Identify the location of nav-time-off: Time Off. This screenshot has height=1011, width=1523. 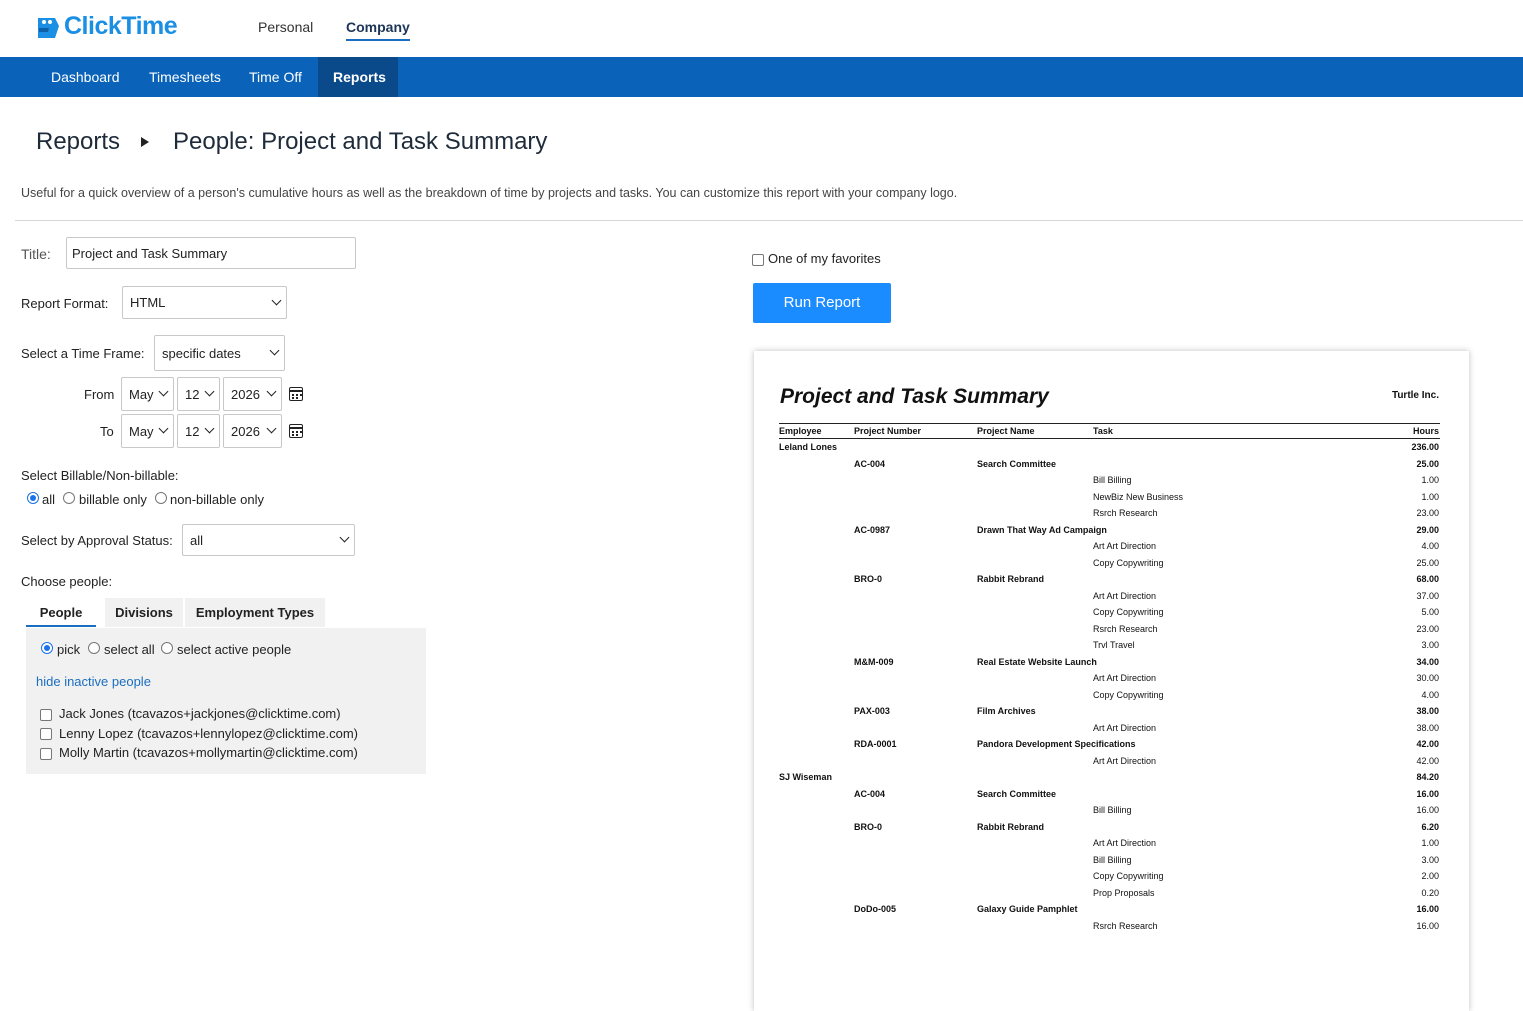
(275, 77).